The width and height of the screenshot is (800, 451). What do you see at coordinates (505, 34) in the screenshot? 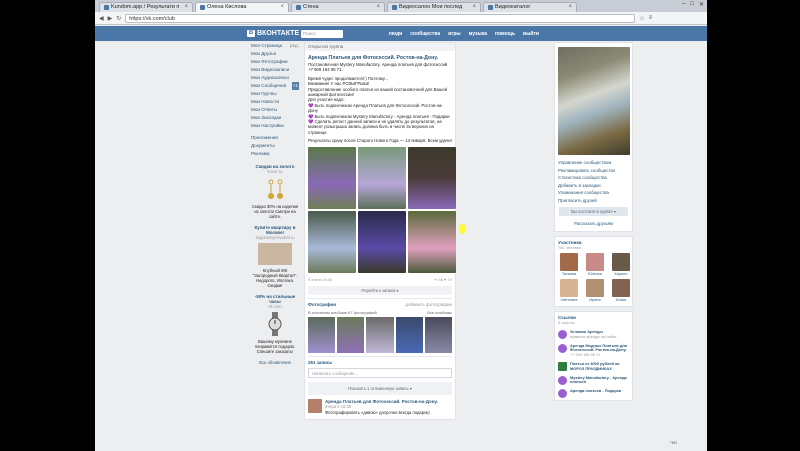
I see `nav-help: помощь` at bounding box center [505, 34].